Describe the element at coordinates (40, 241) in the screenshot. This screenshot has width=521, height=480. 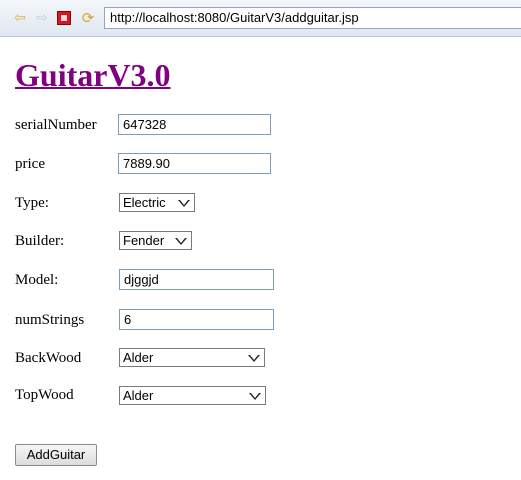
I see `builder-label: Builder:` at that location.